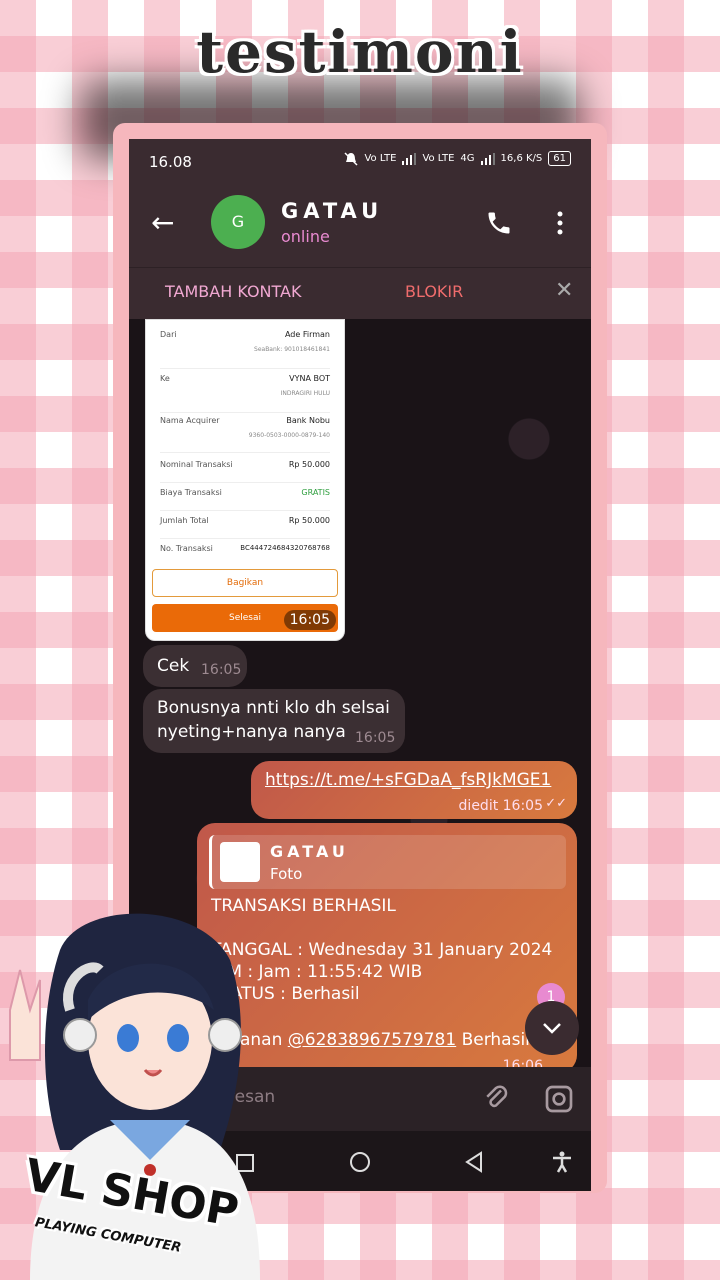 The width and height of the screenshot is (720, 1280). What do you see at coordinates (245, 349) in the screenshot?
I see `receipt-row: Dari Ade Firman SeaBank: 901018461841` at bounding box center [245, 349].